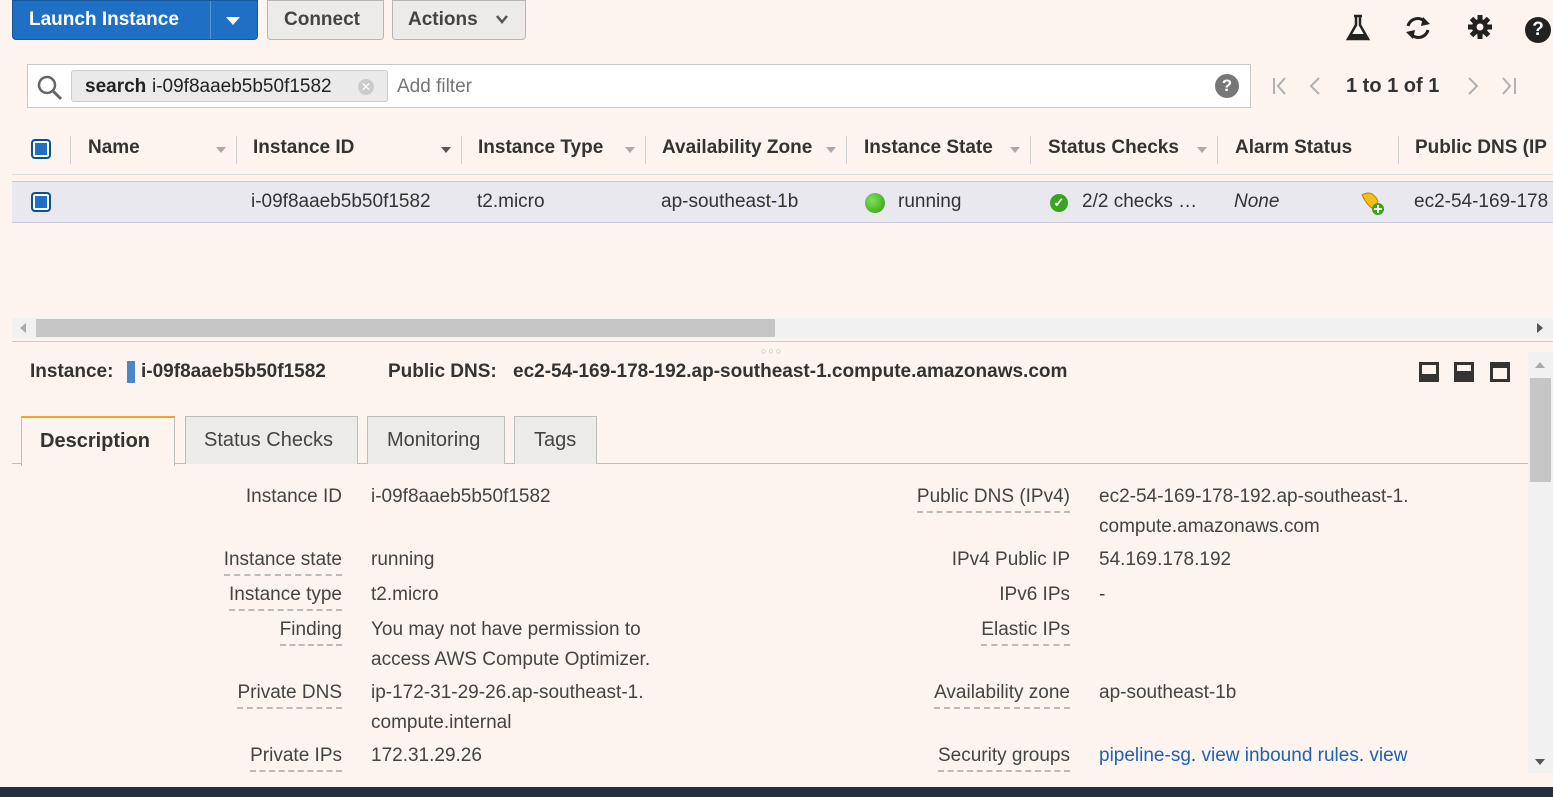  Describe the element at coordinates (540, 148) in the screenshot. I see `col-header-instance-type: Instance Type` at that location.